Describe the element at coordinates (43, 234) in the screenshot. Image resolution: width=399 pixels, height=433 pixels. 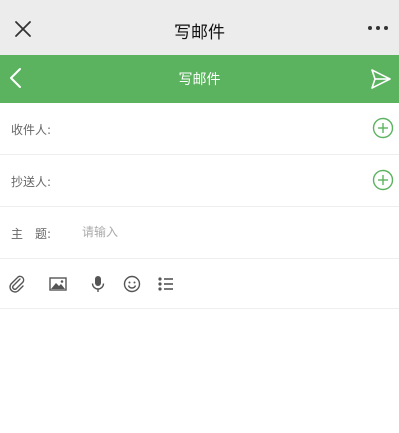
I see `subject-label-part2: 题:` at that location.